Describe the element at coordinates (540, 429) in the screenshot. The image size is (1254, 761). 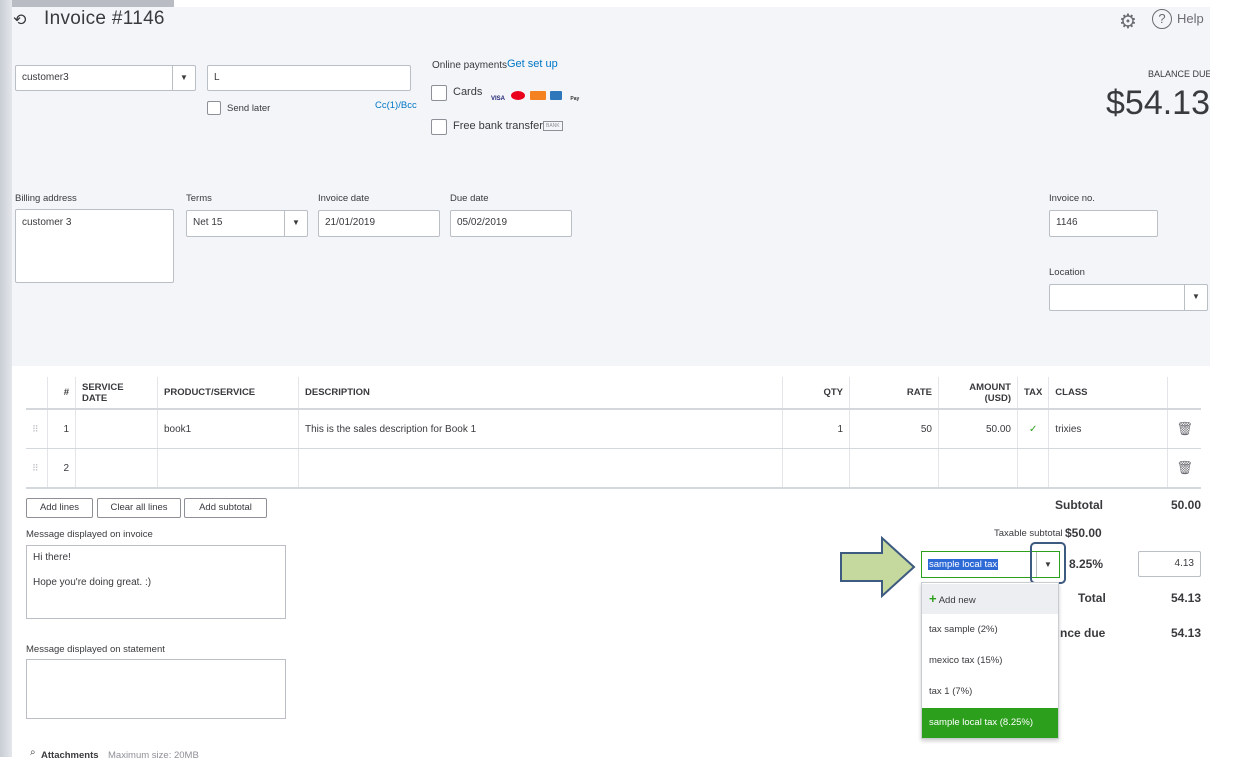
I see `row-description: This is the sales description for Book 1` at that location.